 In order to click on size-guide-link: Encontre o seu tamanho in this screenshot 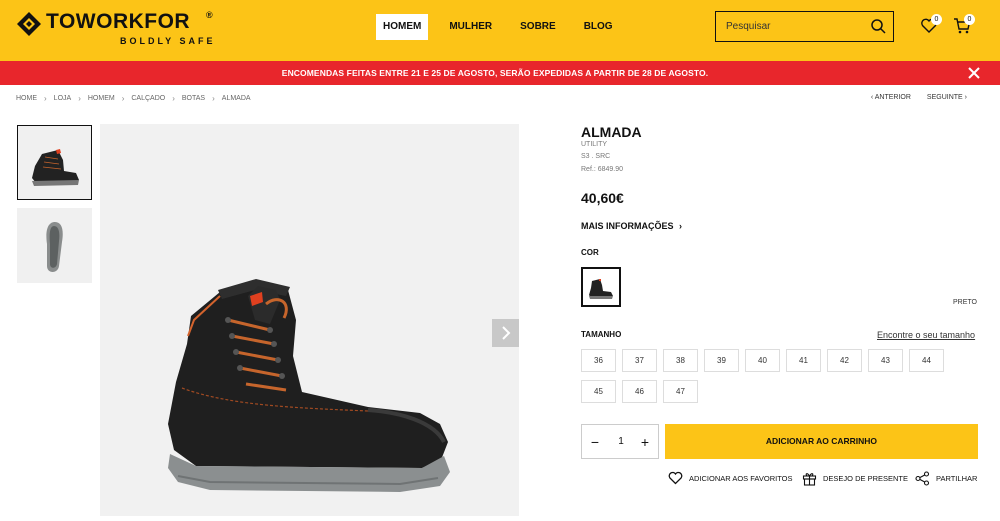, I will do `click(926, 335)`.